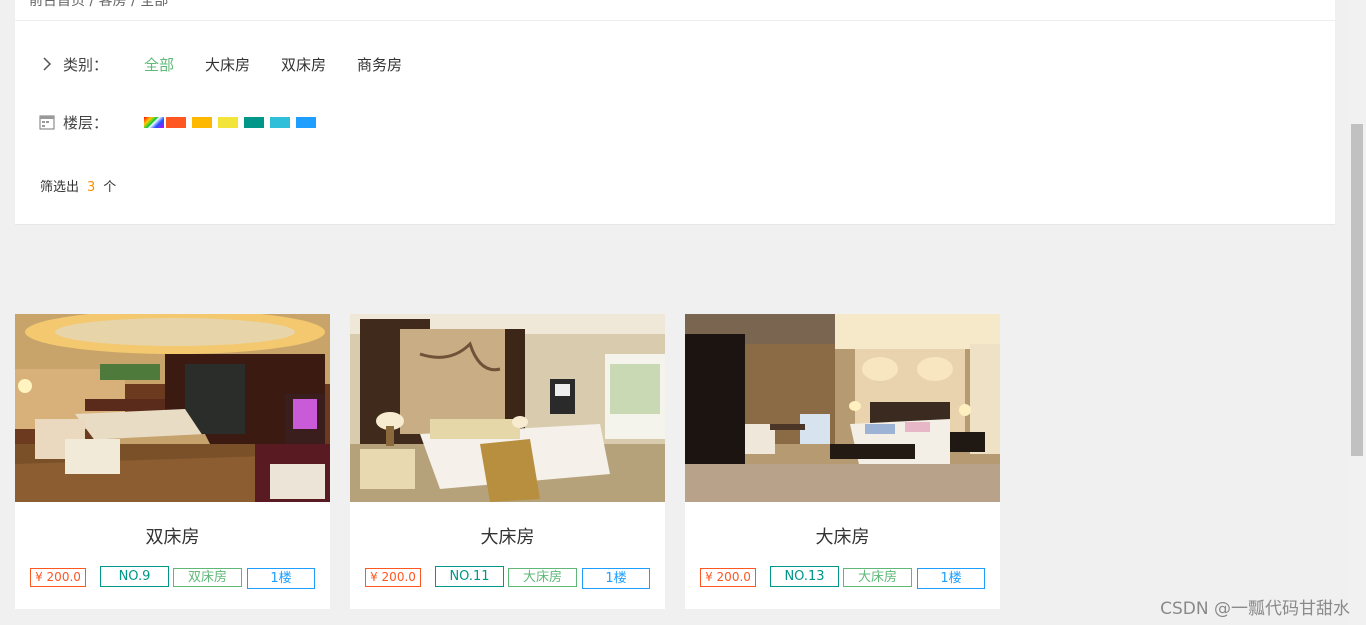 Image resolution: width=1366 pixels, height=625 pixels. I want to click on room-card: 大床房 ¥ 200.0 NO.13 大床房 1楼, so click(842, 461).